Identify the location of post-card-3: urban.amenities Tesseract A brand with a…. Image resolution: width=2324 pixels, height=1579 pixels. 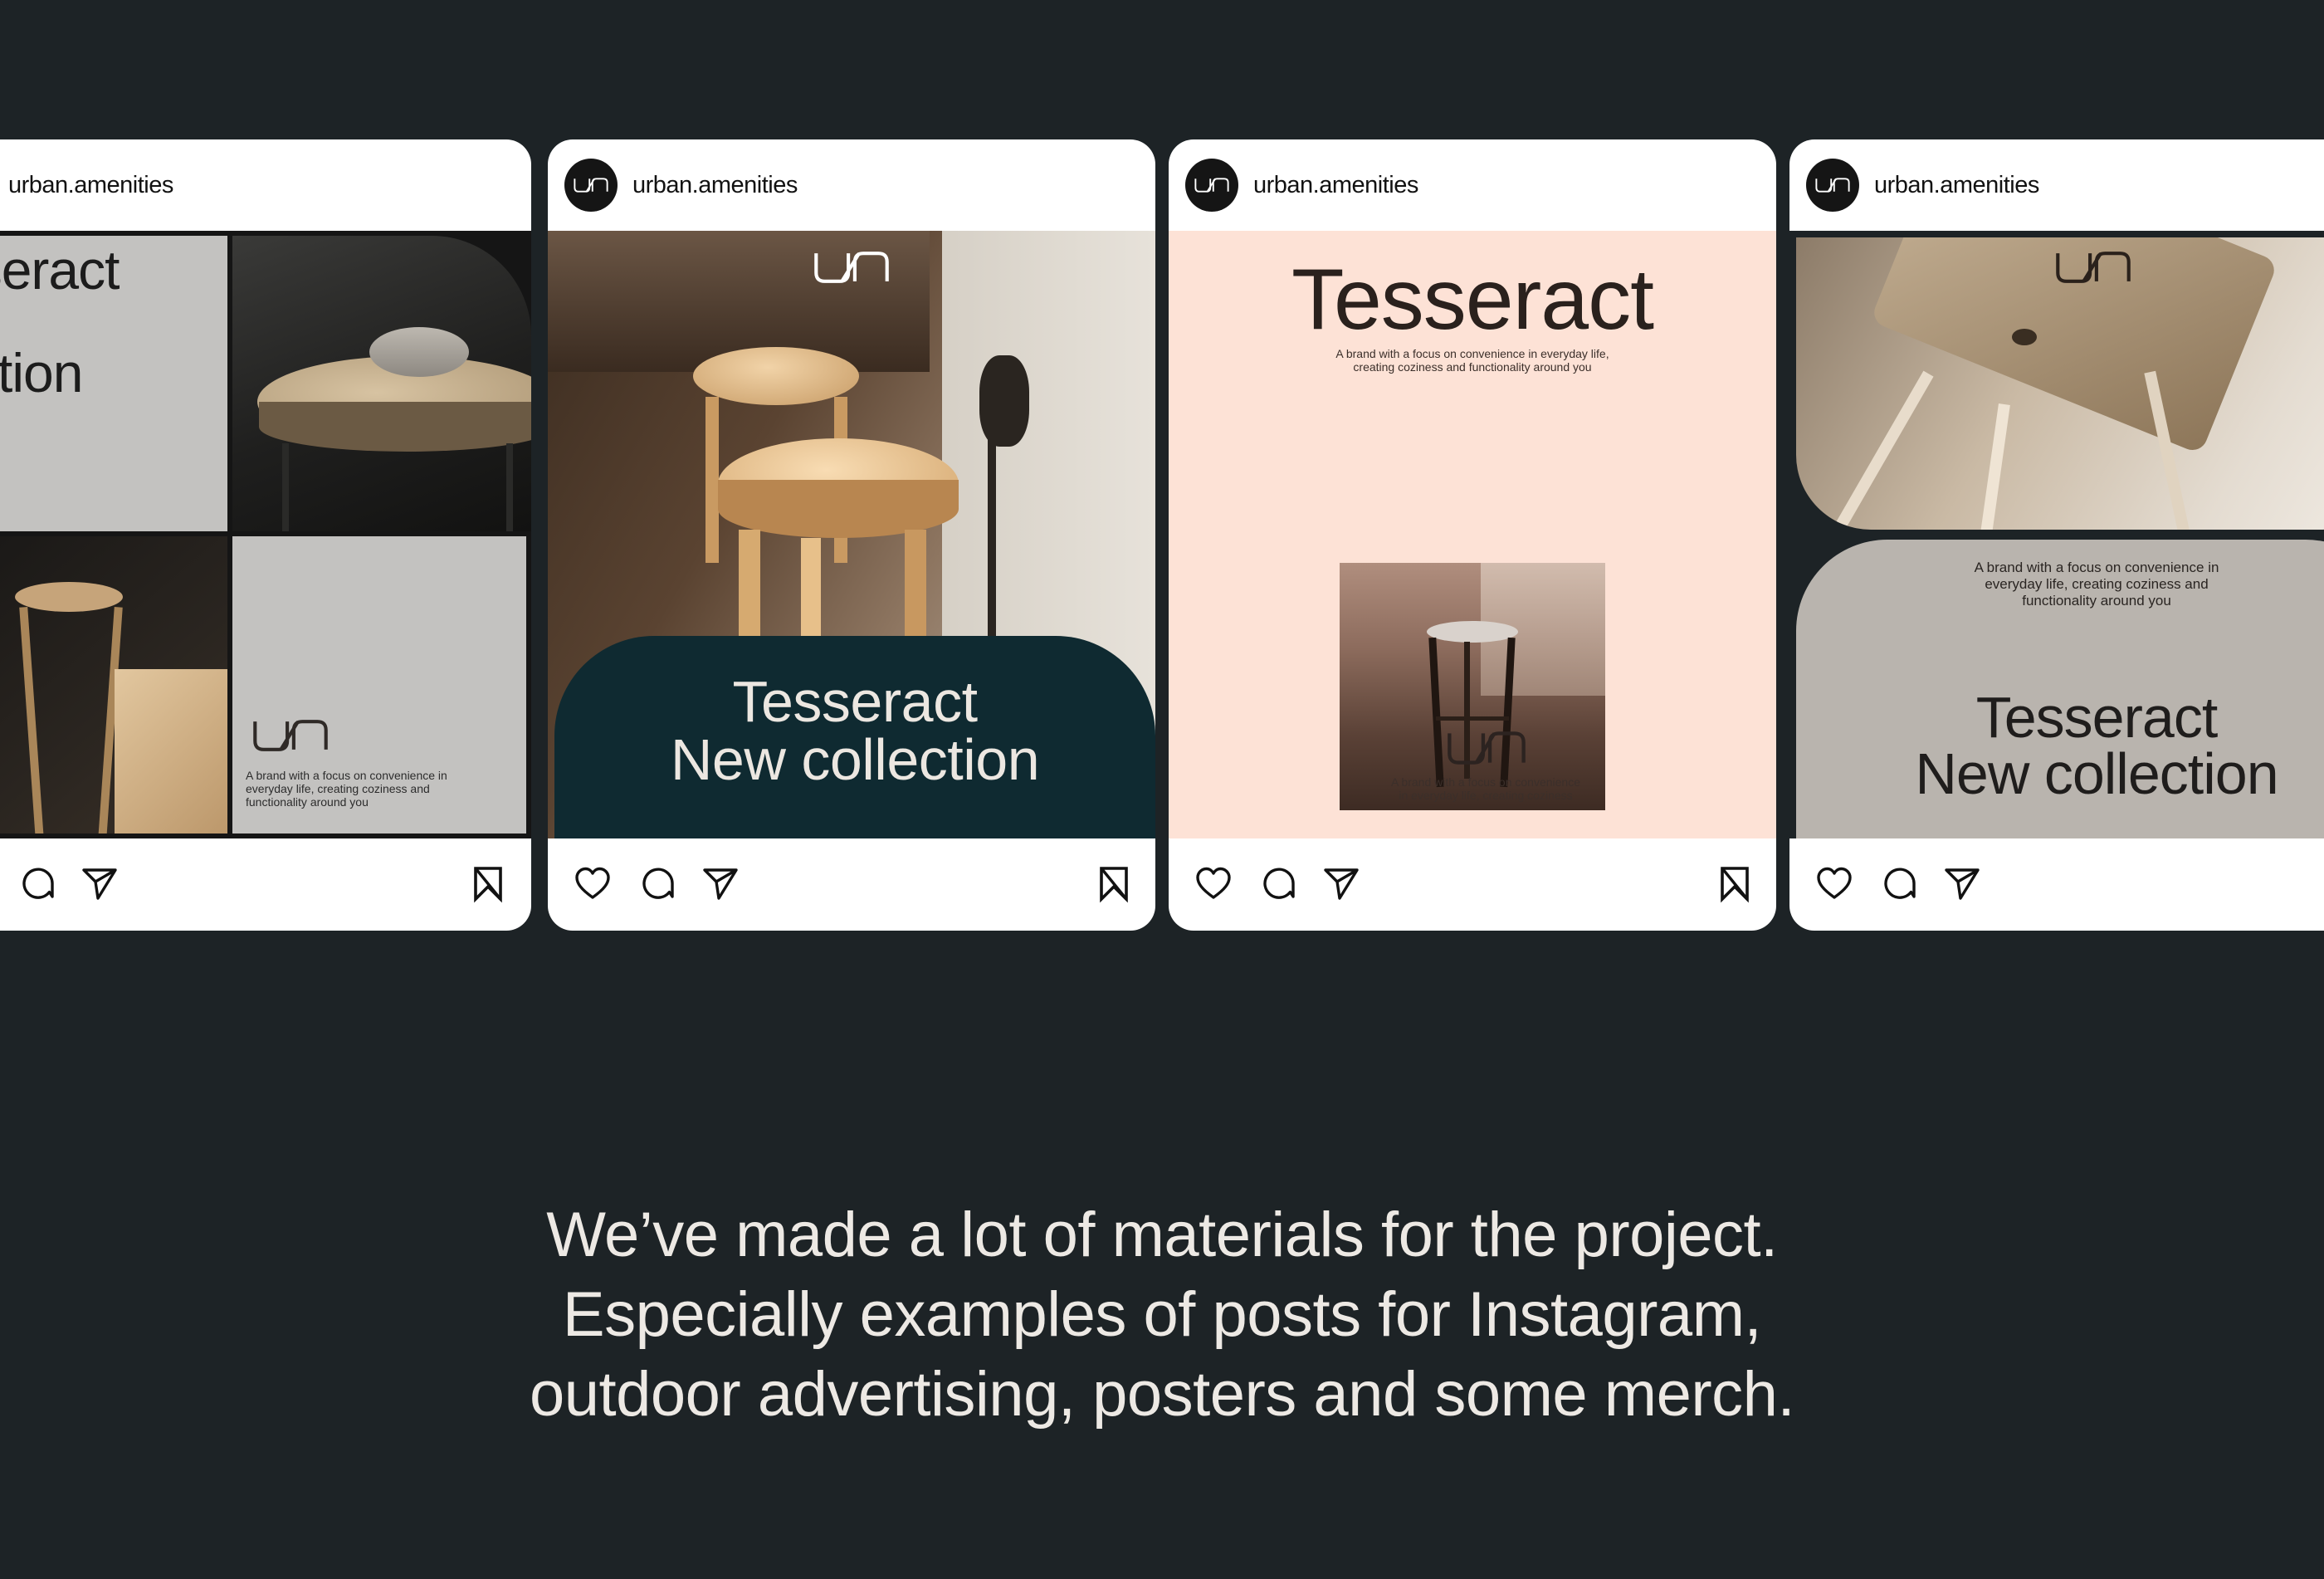
(1472, 535).